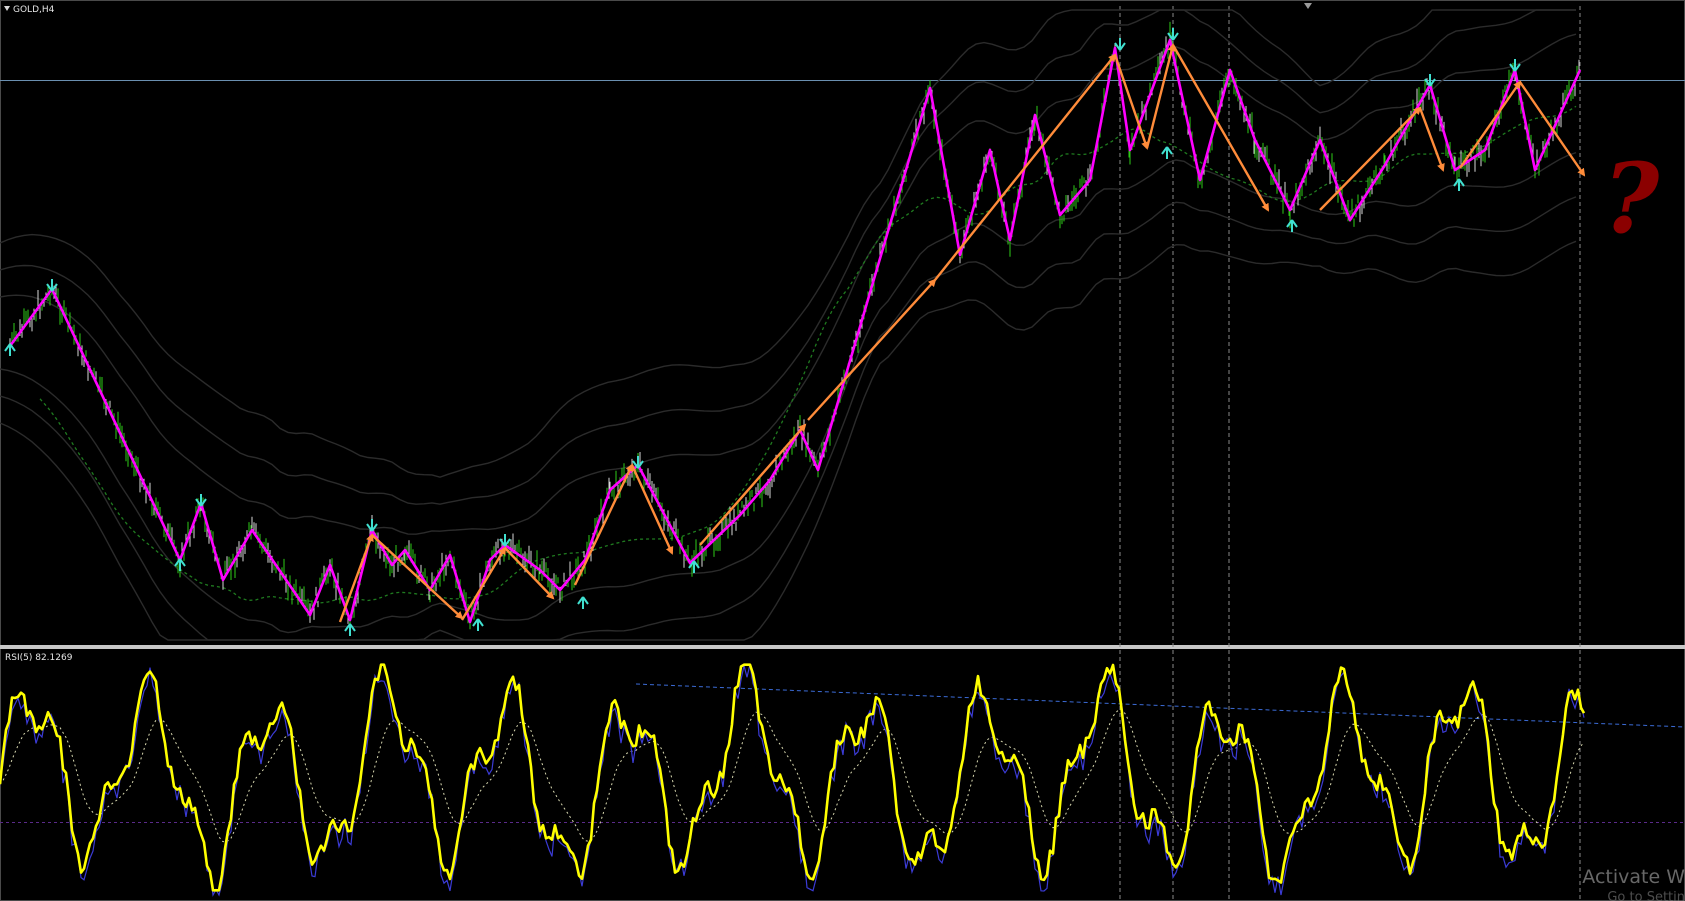 The width and height of the screenshot is (1685, 901). Describe the element at coordinates (842, 647) in the screenshot. I see `pane-separator` at that location.